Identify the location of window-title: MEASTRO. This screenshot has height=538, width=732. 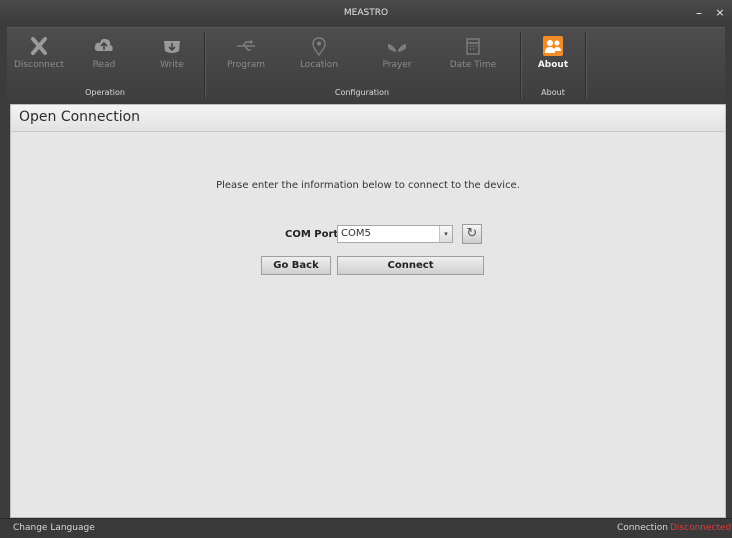
(366, 13).